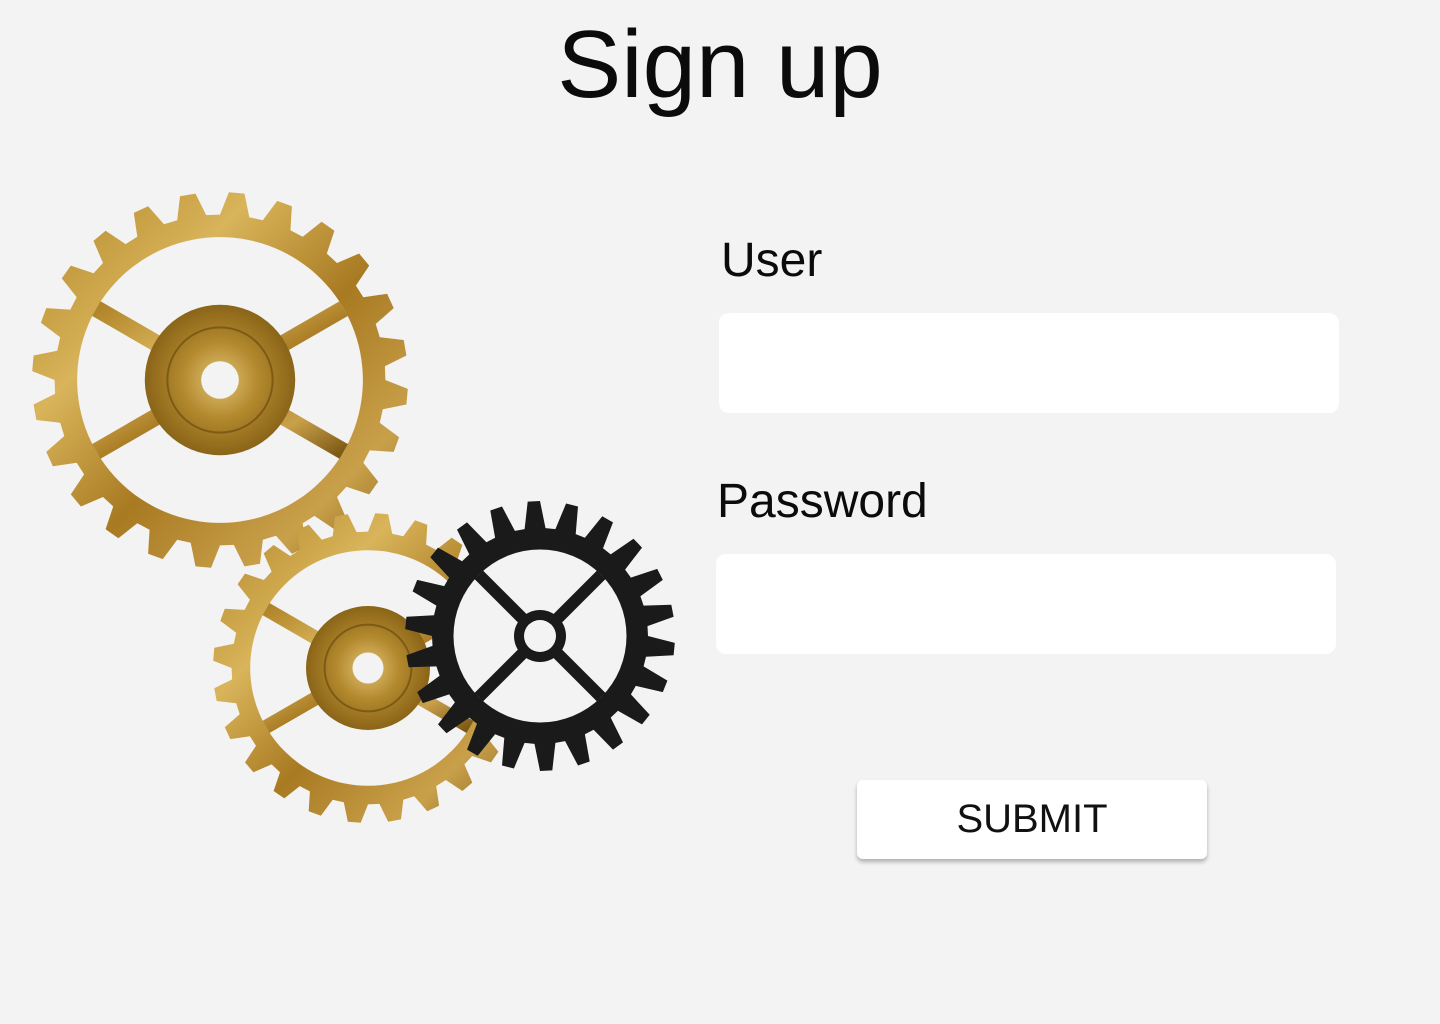  Describe the element at coordinates (220, 380) in the screenshot. I see `large-gold-gear-axle` at that location.